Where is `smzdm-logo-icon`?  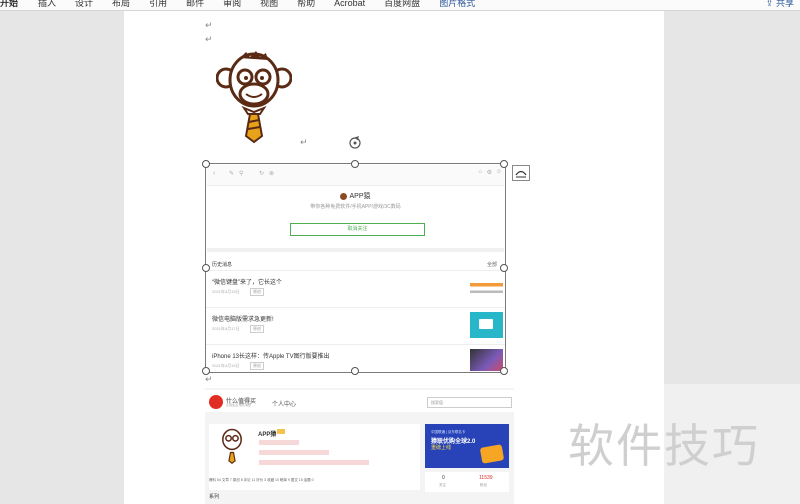
smzdm-logo-icon is located at coordinates (216, 402).